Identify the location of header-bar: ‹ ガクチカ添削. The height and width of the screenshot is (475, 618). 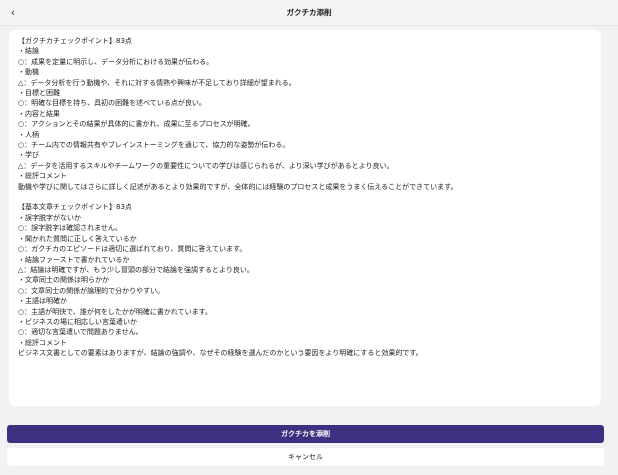
(309, 13).